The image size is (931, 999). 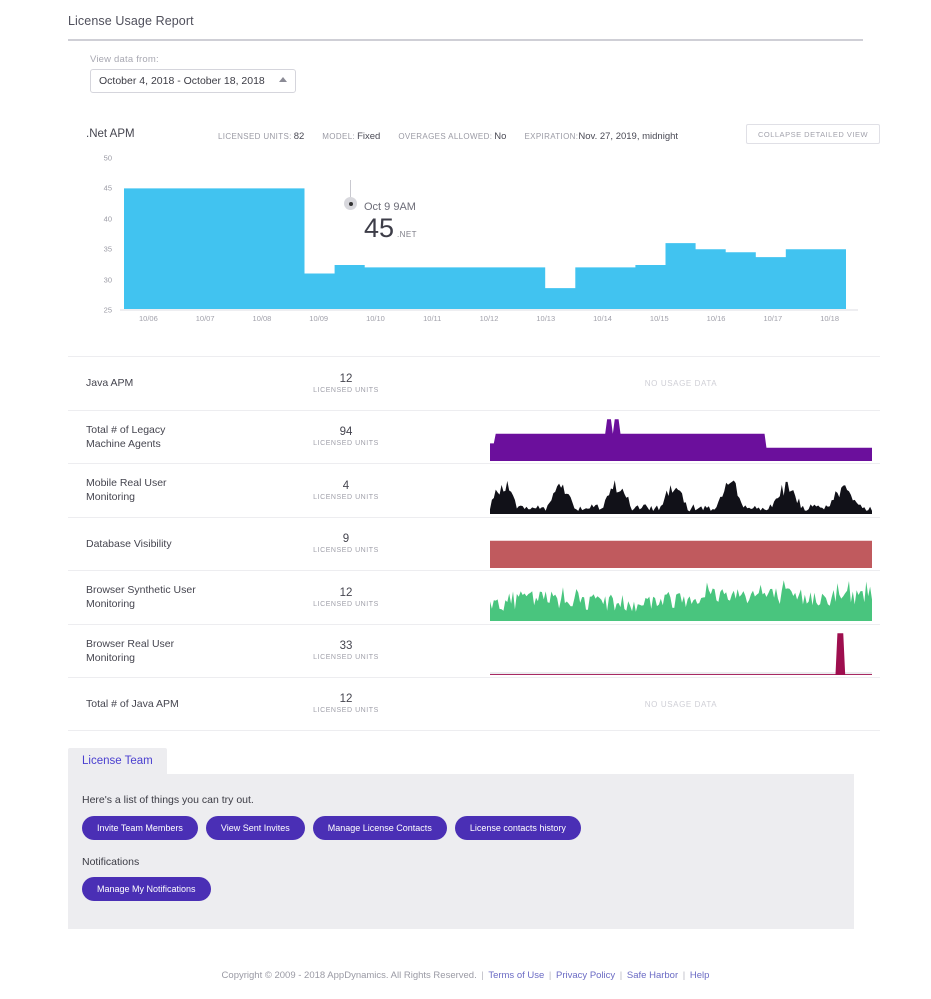 What do you see at coordinates (375, 318) in the screenshot?
I see `x-tick-10-10: 10/10` at bounding box center [375, 318].